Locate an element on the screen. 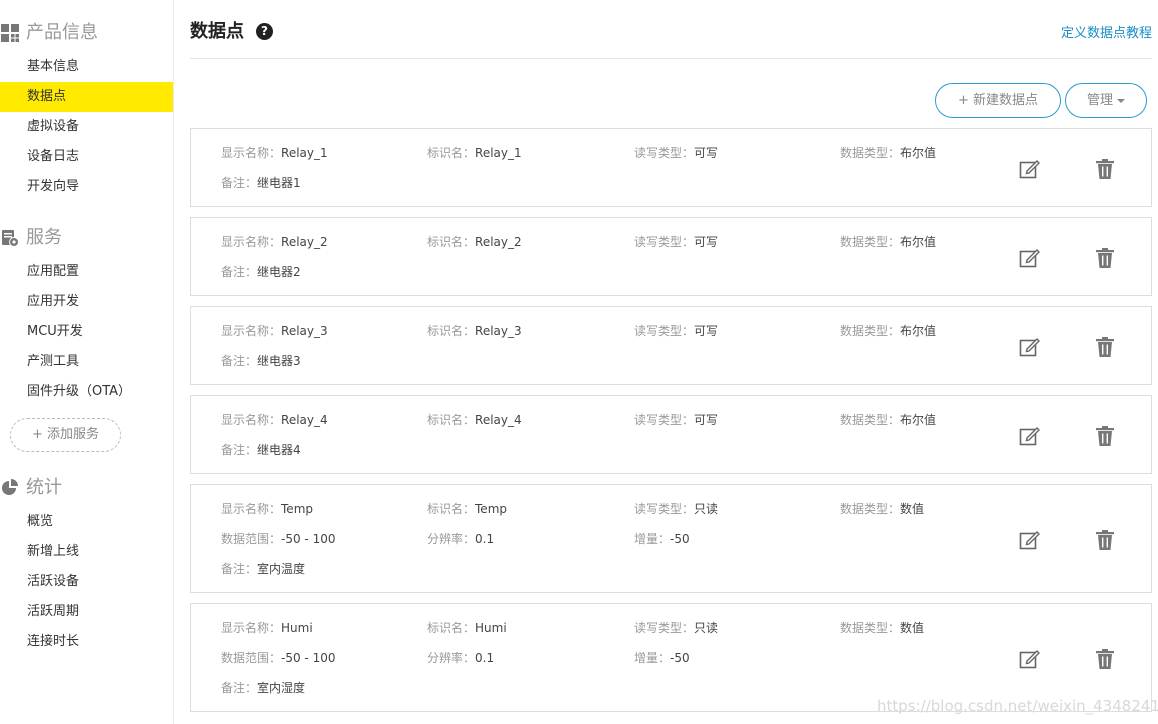 Image resolution: width=1158 pixels, height=724 pixels. section-header-product-info: 产品信息 is located at coordinates (87, 33).